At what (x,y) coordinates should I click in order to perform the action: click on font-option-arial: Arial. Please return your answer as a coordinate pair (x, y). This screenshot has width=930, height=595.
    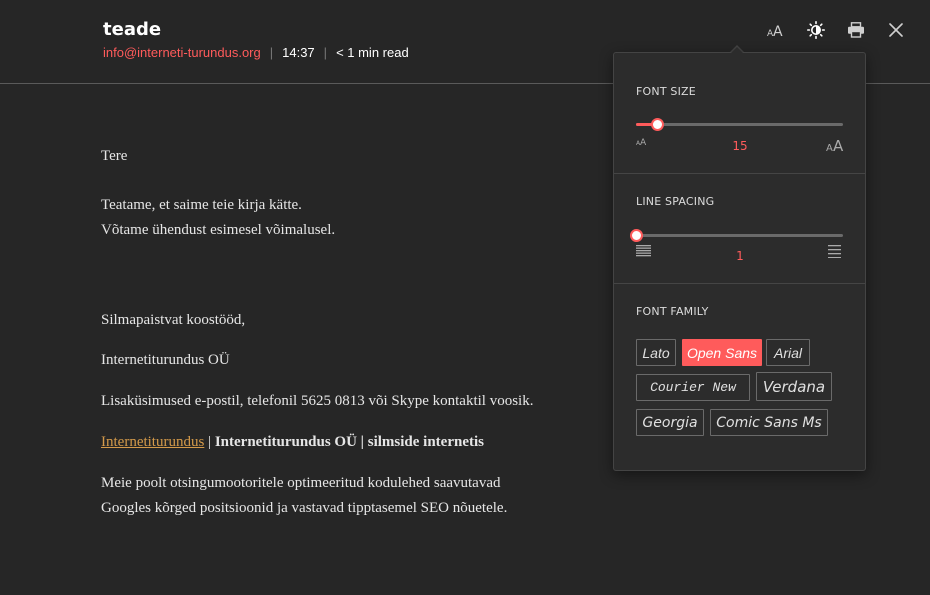
    Looking at the image, I should click on (788, 352).